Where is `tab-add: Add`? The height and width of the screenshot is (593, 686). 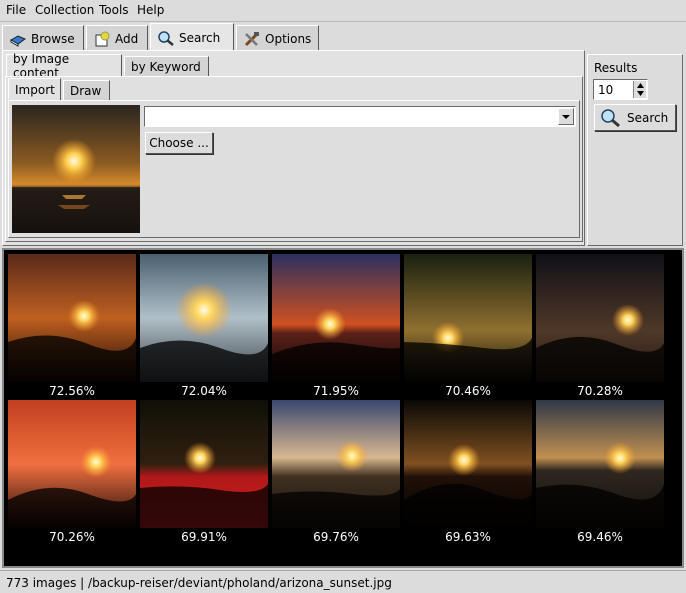
tab-add: Add is located at coordinates (117, 38).